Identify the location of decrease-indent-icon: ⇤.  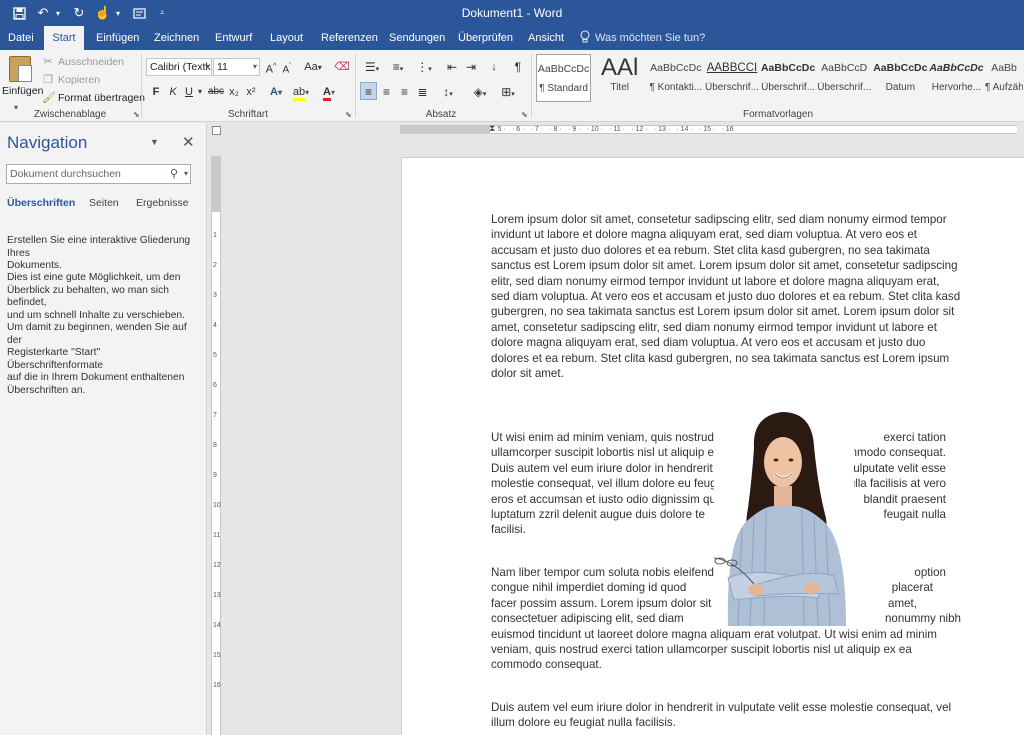
(452, 67).